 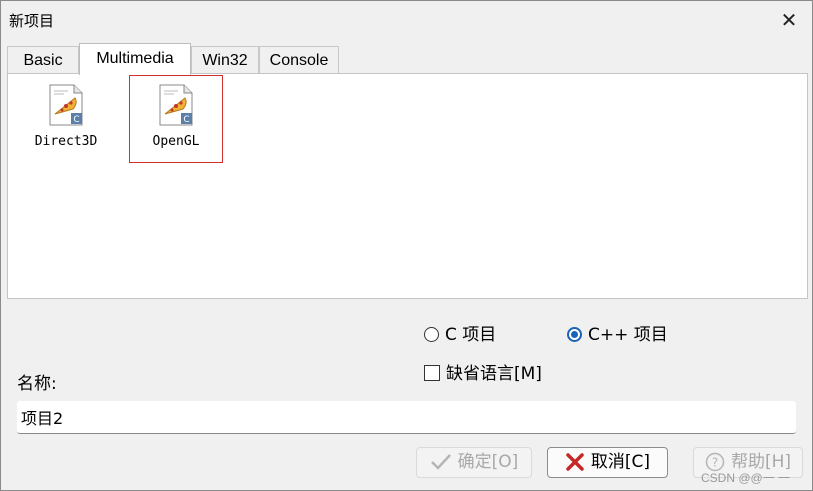 What do you see at coordinates (135, 59) in the screenshot?
I see `tab-multimedia: Multimedia` at bounding box center [135, 59].